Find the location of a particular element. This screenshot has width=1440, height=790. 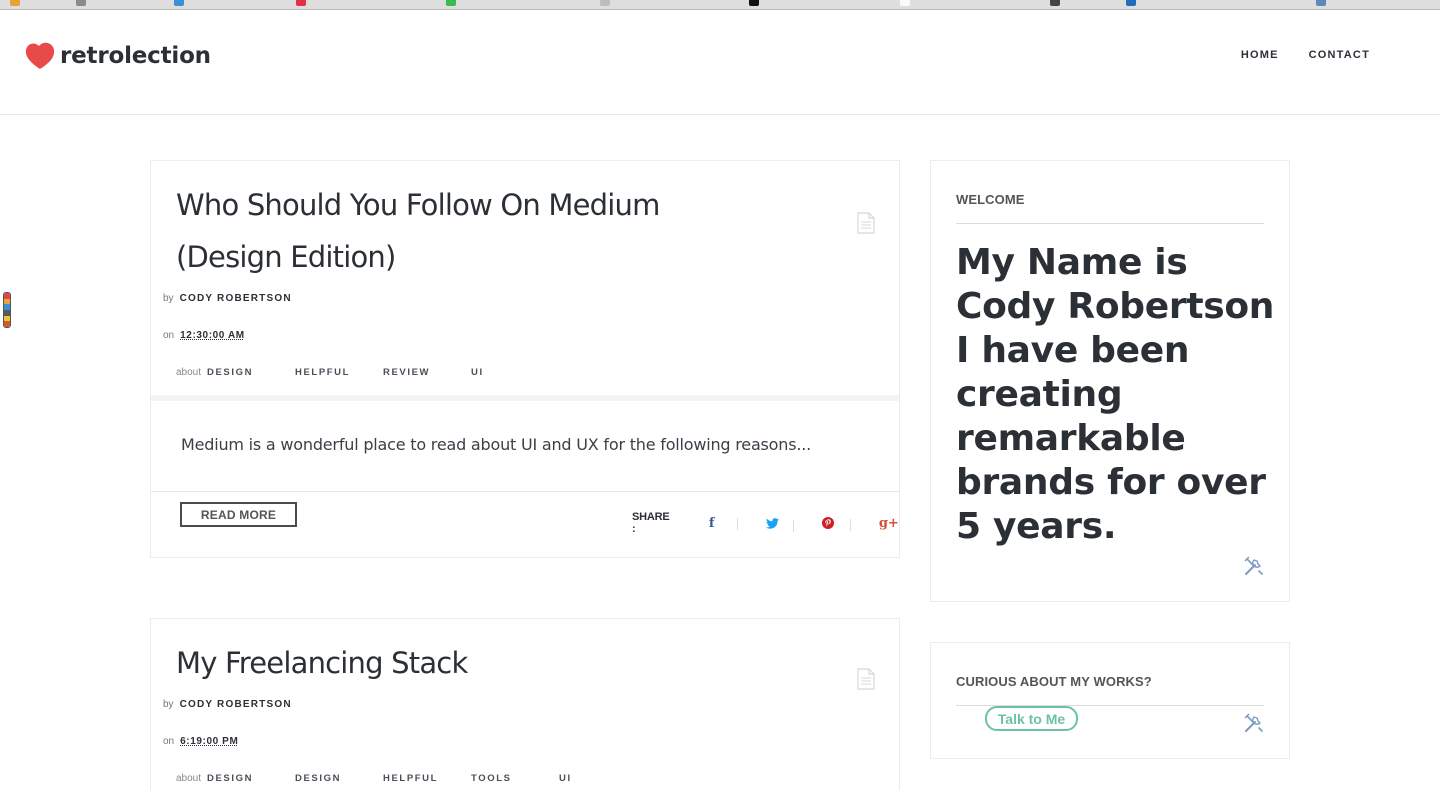

facebook-icon: f is located at coordinates (737, 523).